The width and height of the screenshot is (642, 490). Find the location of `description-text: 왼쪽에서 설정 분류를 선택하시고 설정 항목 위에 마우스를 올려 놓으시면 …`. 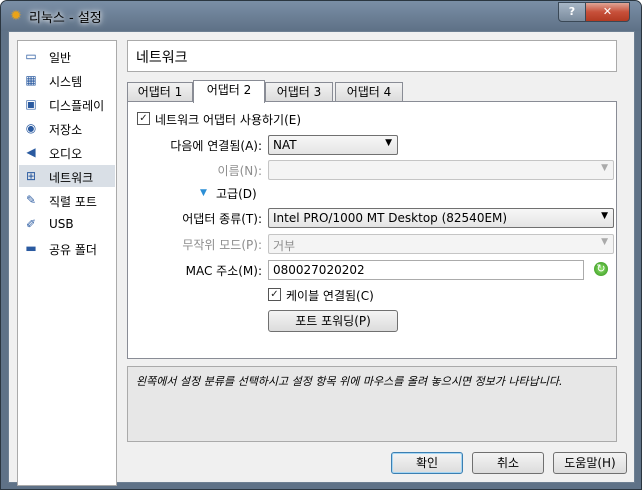

description-text: 왼쪽에서 설정 분류를 선택하시고 설정 항목 위에 마우스를 올려 놓으시면 … is located at coordinates (349, 381).